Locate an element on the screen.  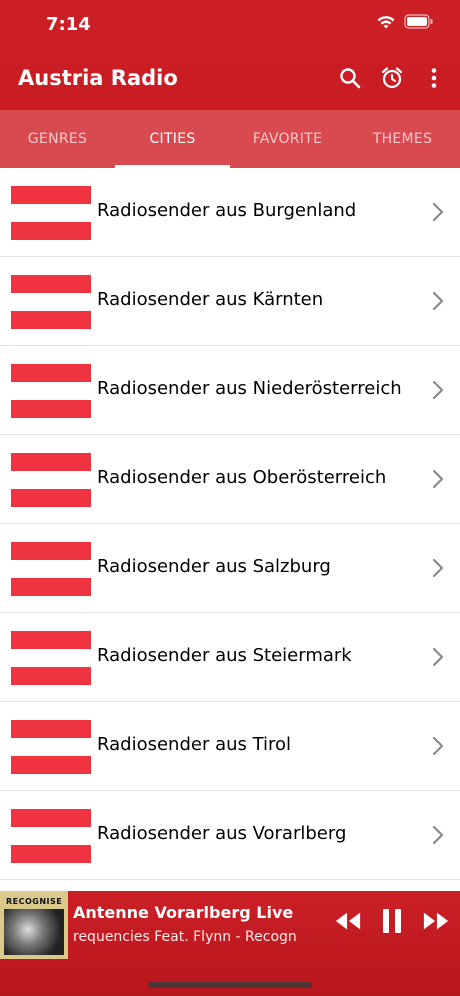
app-actions is located at coordinates (392, 78).